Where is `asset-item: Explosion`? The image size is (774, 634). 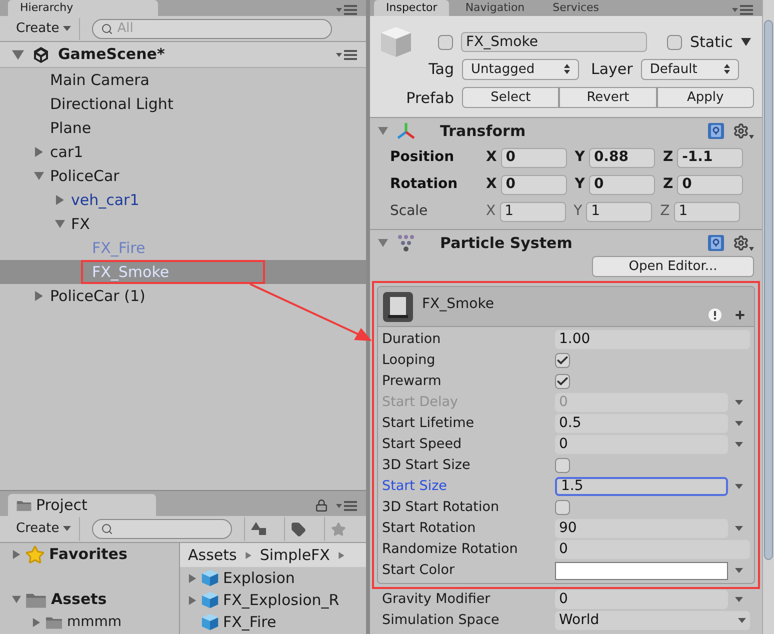
asset-item: Explosion is located at coordinates (273, 578).